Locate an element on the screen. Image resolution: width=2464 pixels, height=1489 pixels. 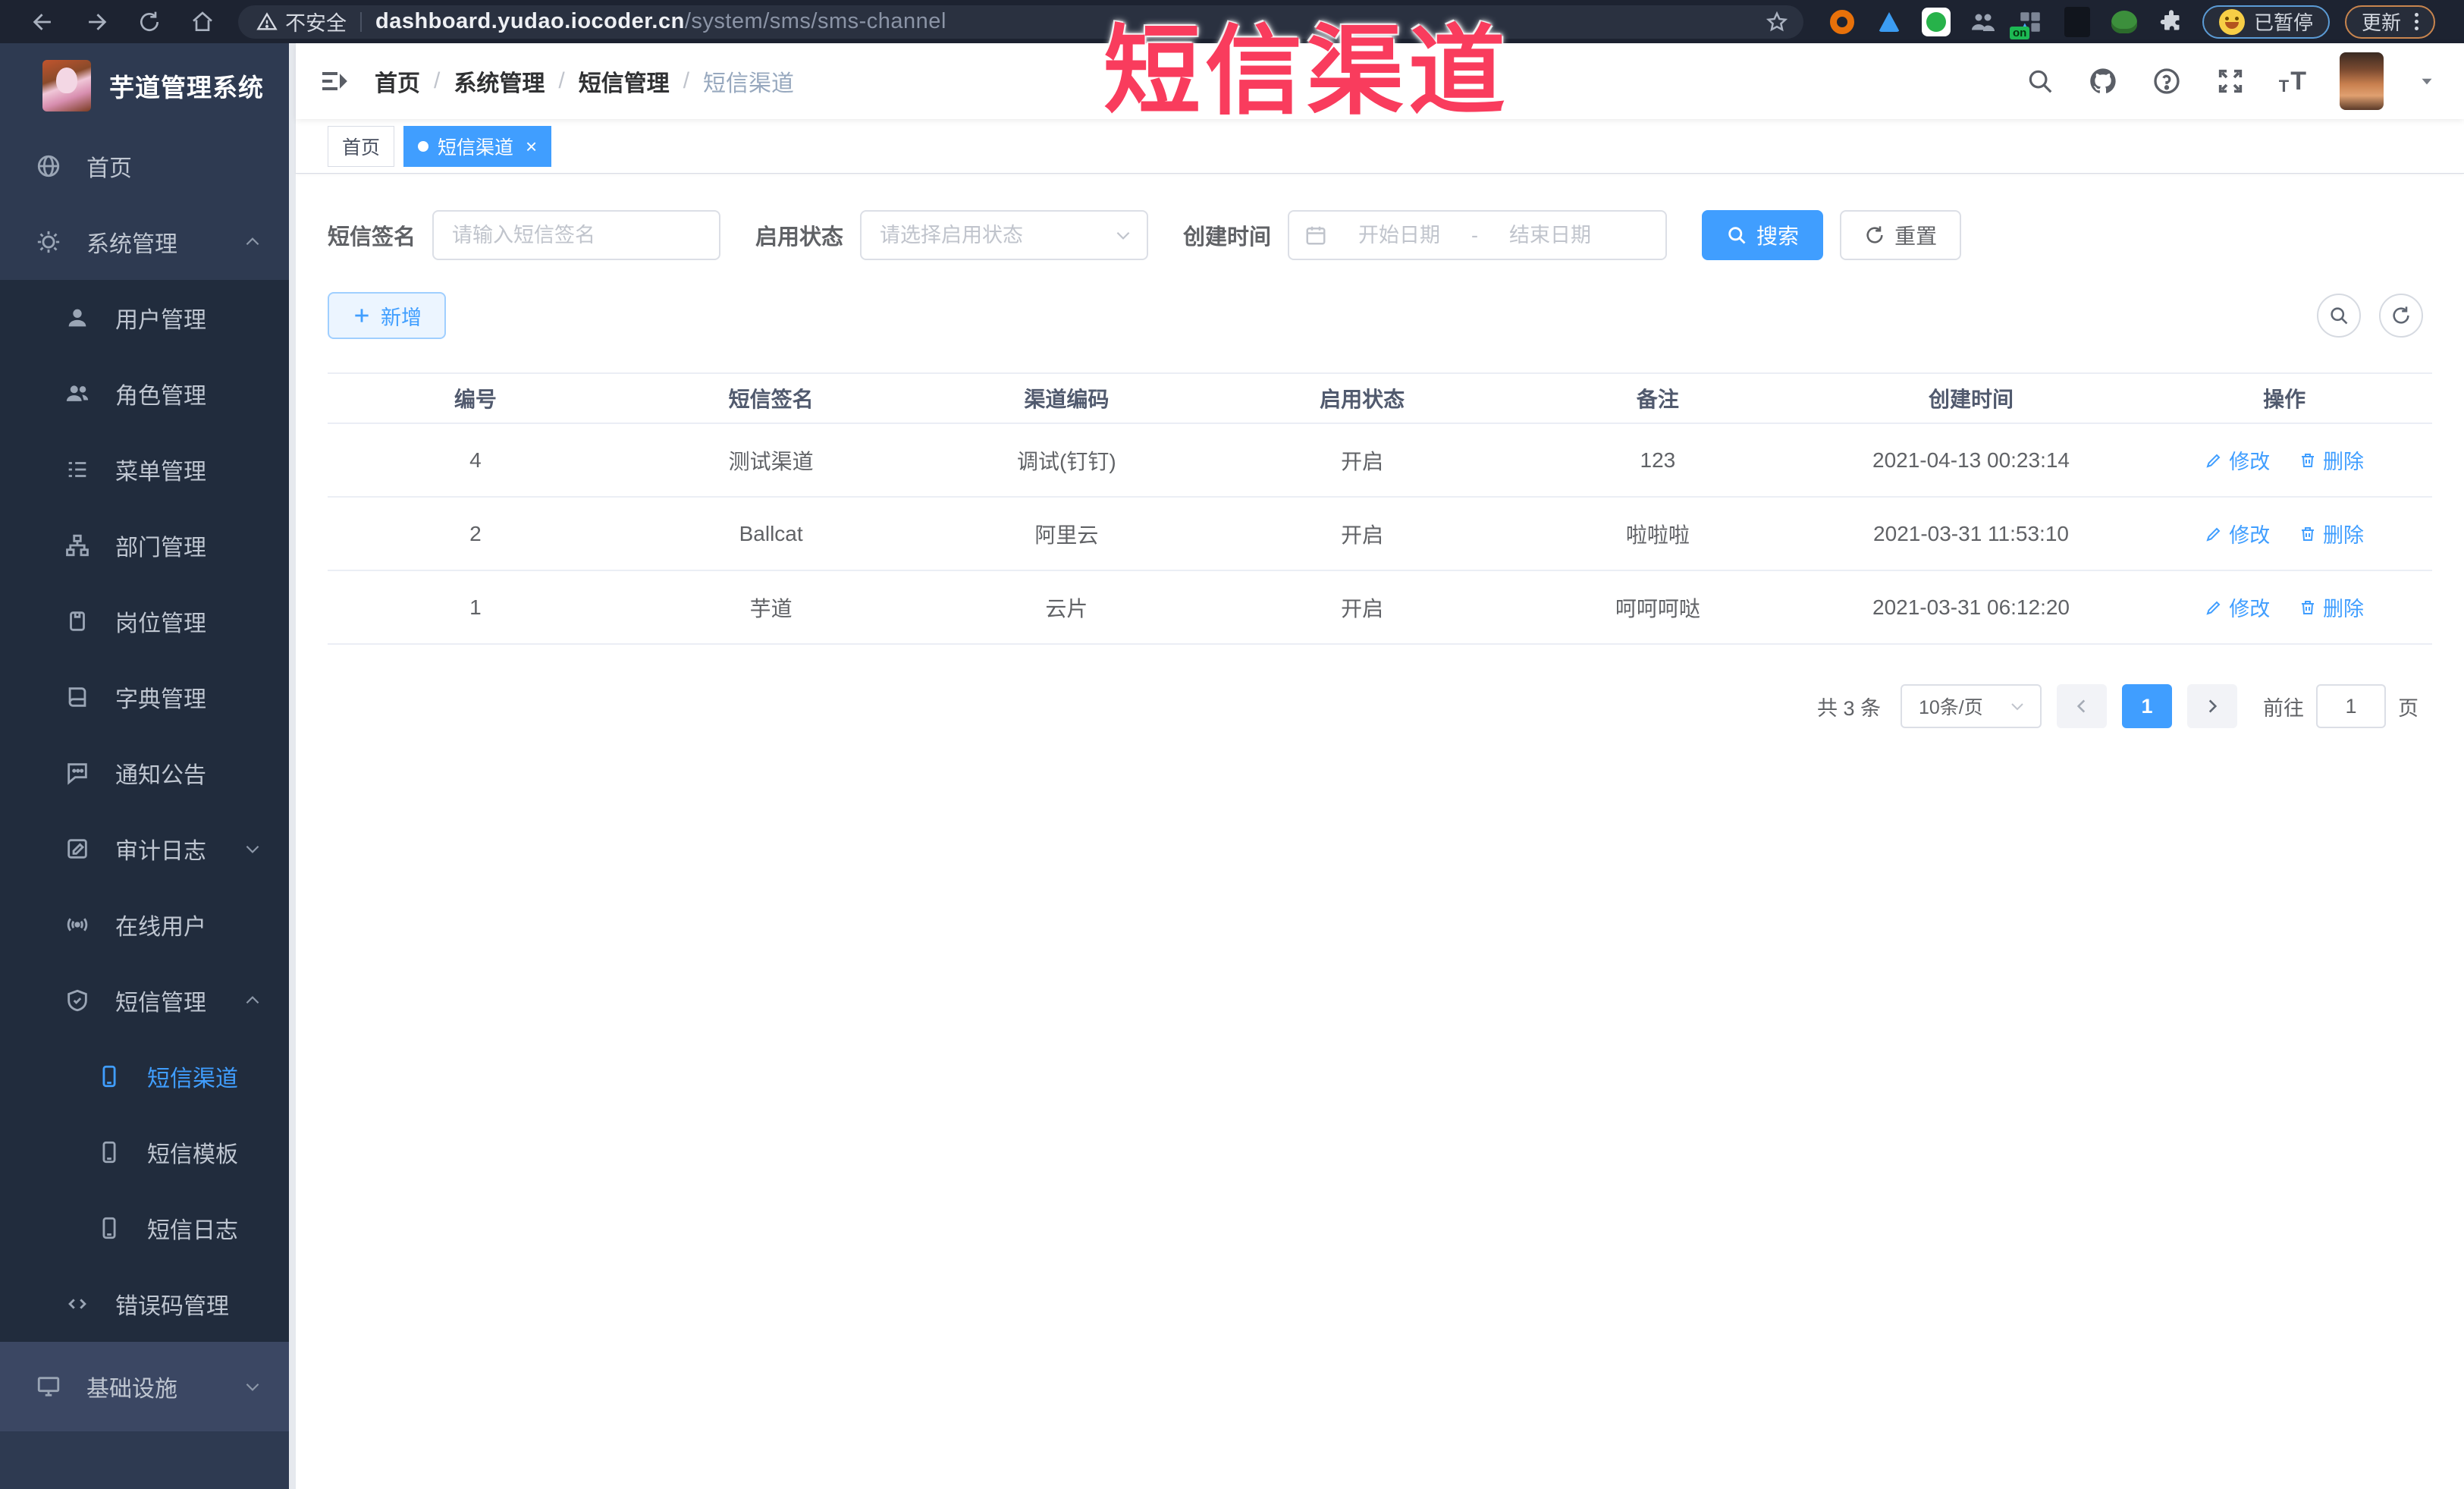
navbar-actions: TT is located at coordinates (2231, 81).